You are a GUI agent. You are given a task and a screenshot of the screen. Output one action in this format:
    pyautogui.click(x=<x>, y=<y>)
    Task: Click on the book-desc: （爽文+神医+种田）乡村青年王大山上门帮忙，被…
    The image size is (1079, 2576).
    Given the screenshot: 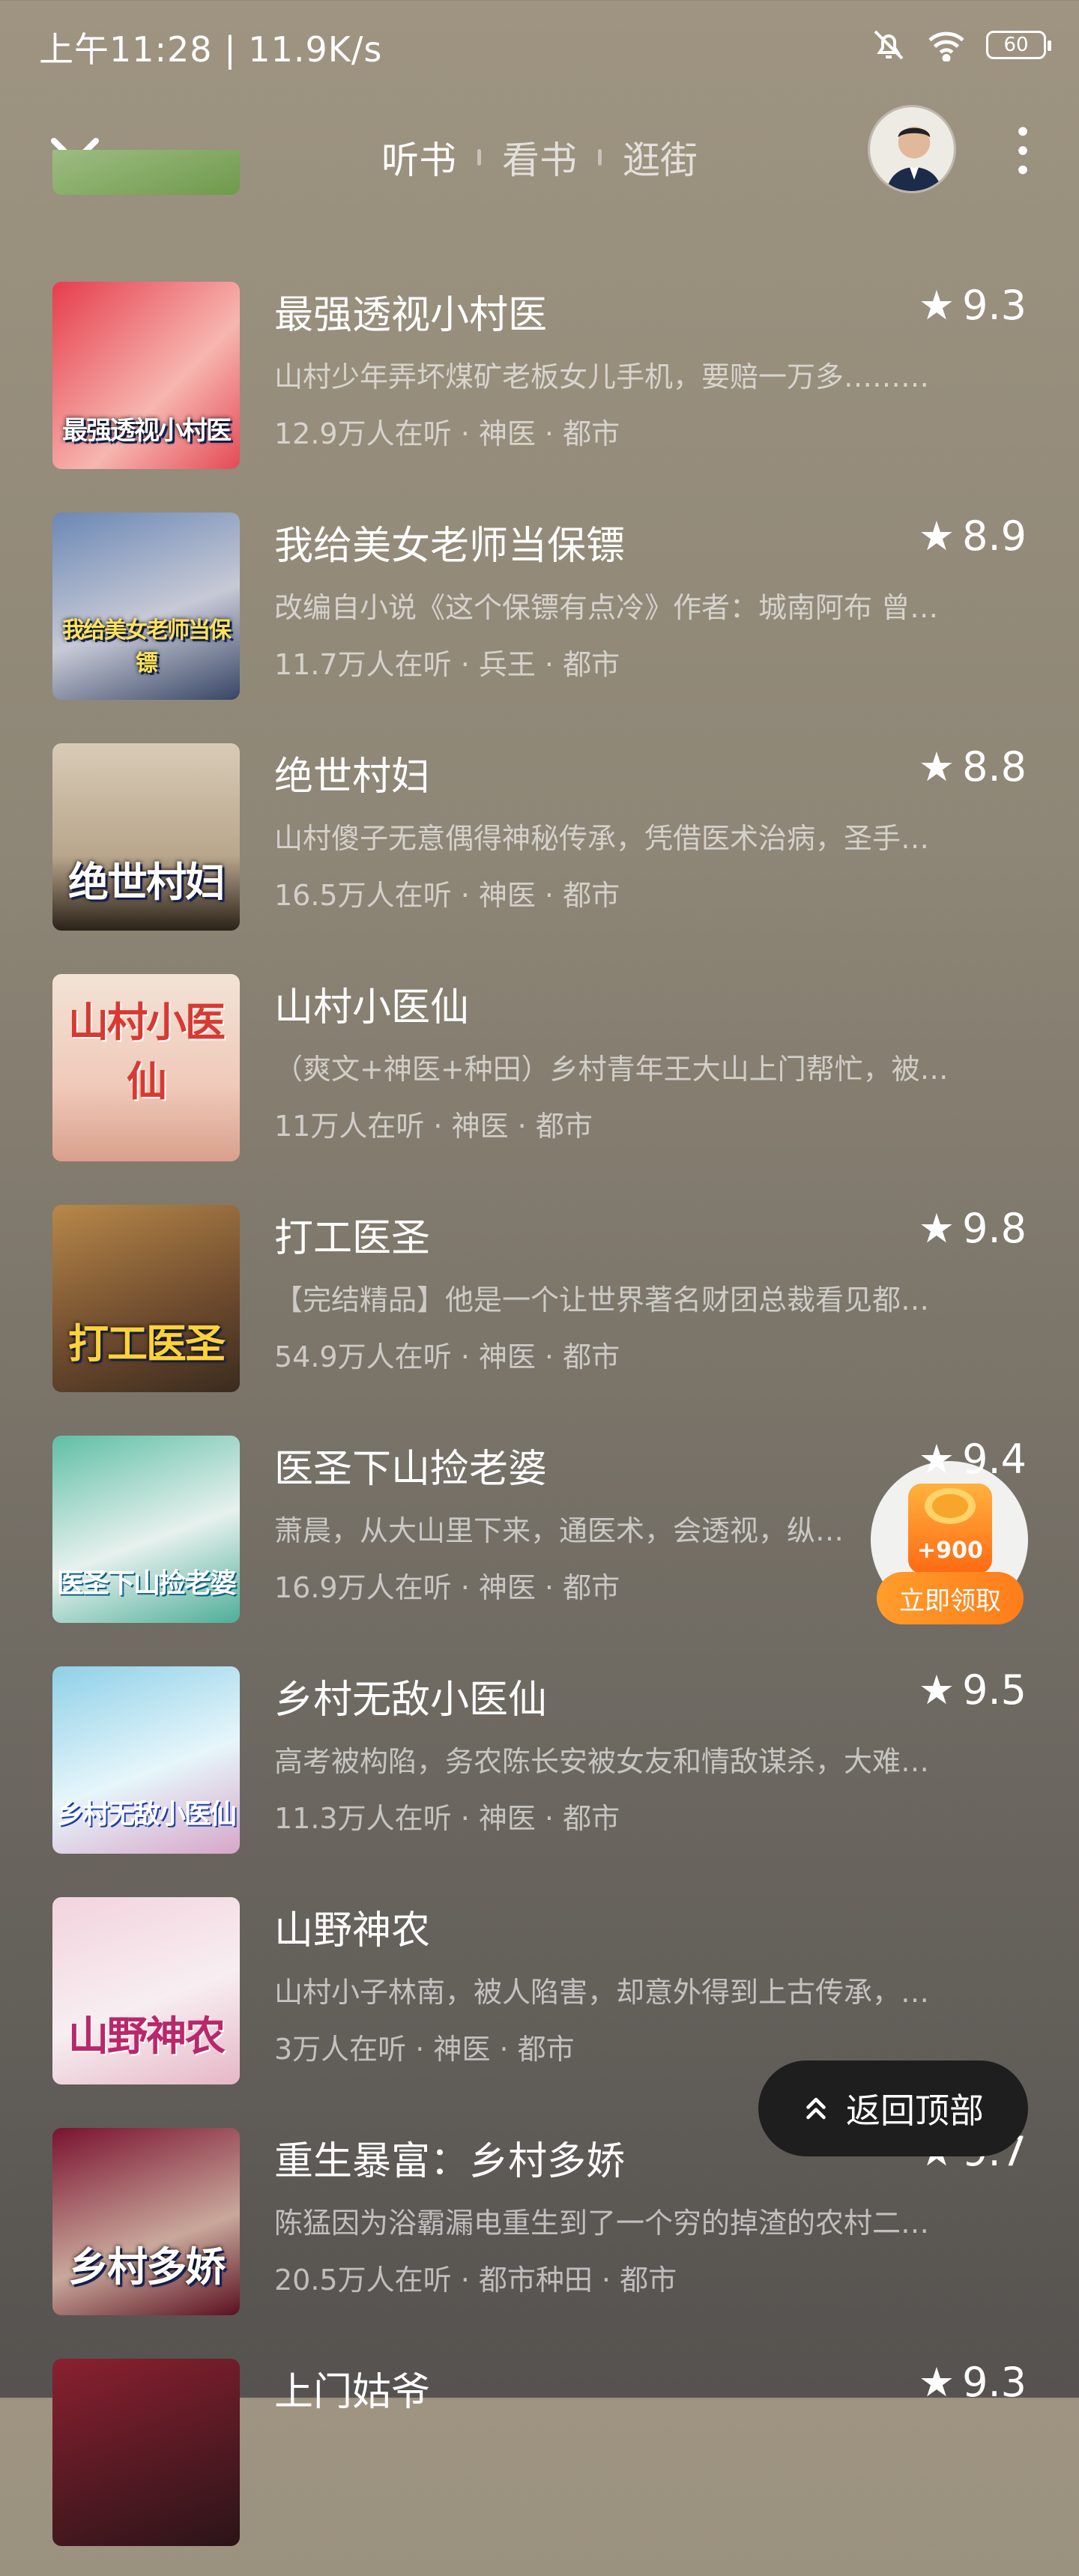 What is the action you would take?
    pyautogui.click(x=611, y=1069)
    